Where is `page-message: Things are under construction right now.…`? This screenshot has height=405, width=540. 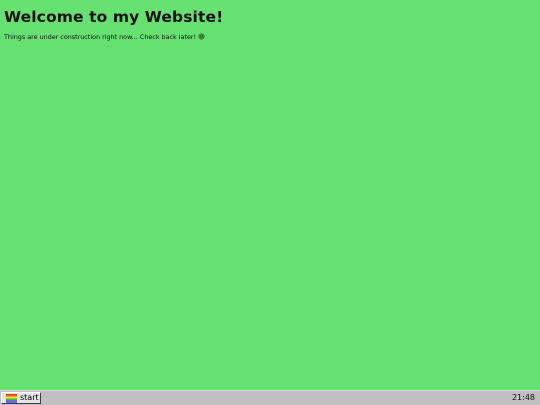
page-message: Things are under construction right now.… is located at coordinates (104, 37).